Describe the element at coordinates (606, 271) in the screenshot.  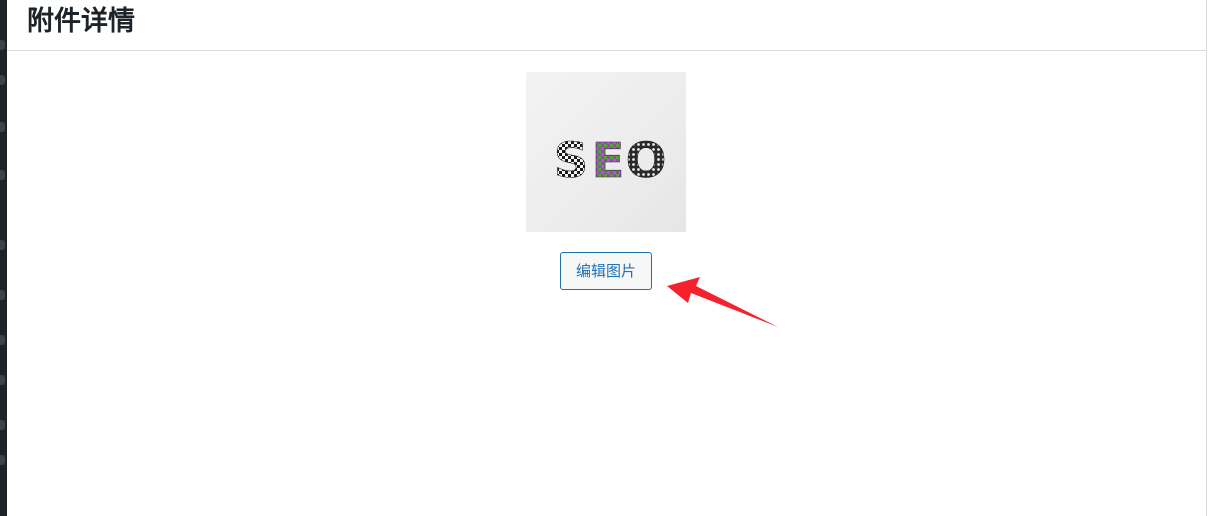
I see `edit-image-button: 编辑图片` at that location.